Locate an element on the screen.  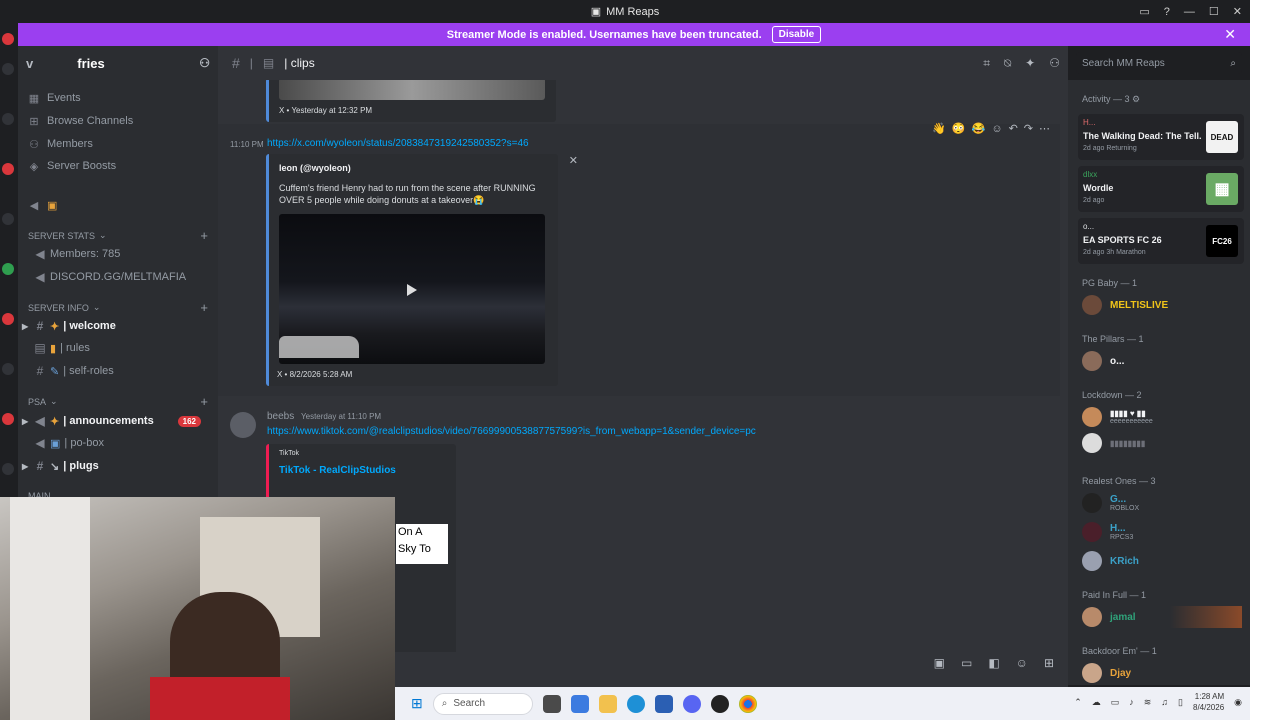
search-input: Search MM Reaps ⌕ is located at coordinates (1159, 63).